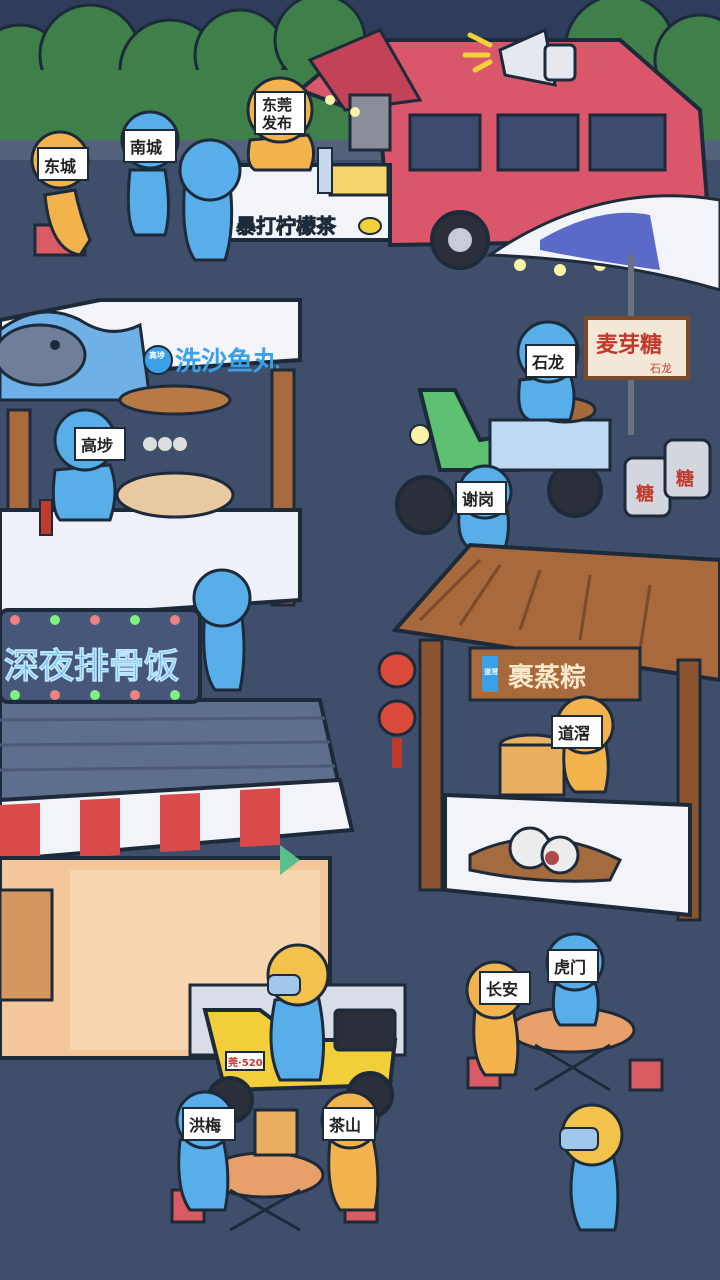 The height and width of the screenshot is (1280, 720). Describe the element at coordinates (547, 362) in the screenshot. I see `tag-shilong: 石龙` at that location.